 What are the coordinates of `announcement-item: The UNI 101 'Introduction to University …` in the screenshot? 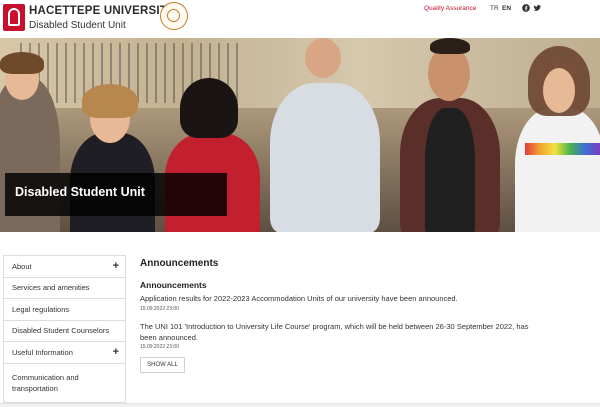 It's located at (340, 336).